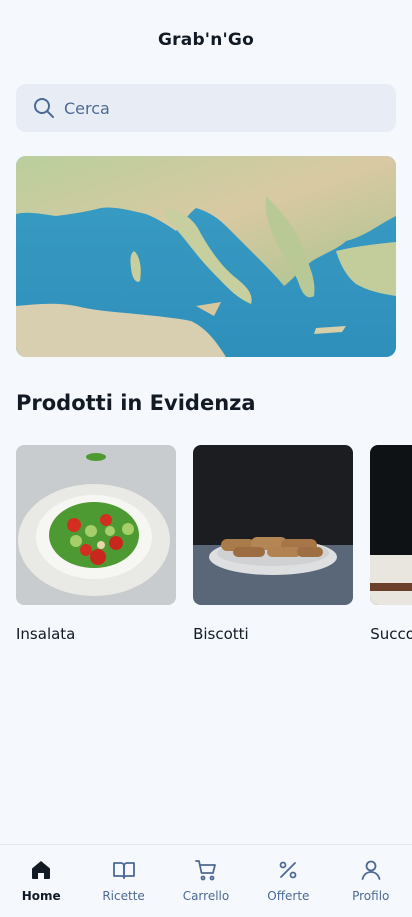 The height and width of the screenshot is (917, 412). I want to click on product-card-insalata: Insalata, so click(96, 544).